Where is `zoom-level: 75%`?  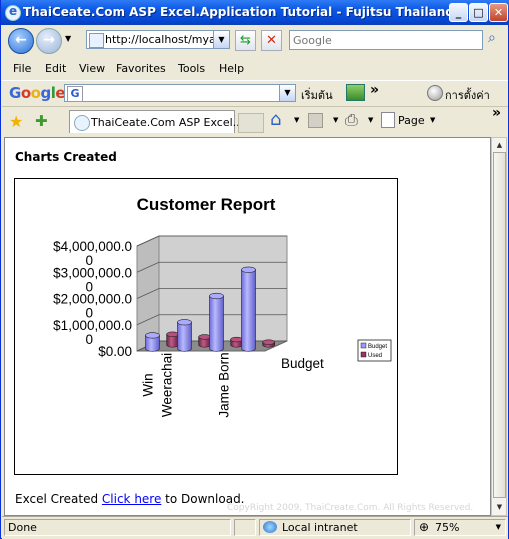
zoom-level: 75% is located at coordinates (447, 527).